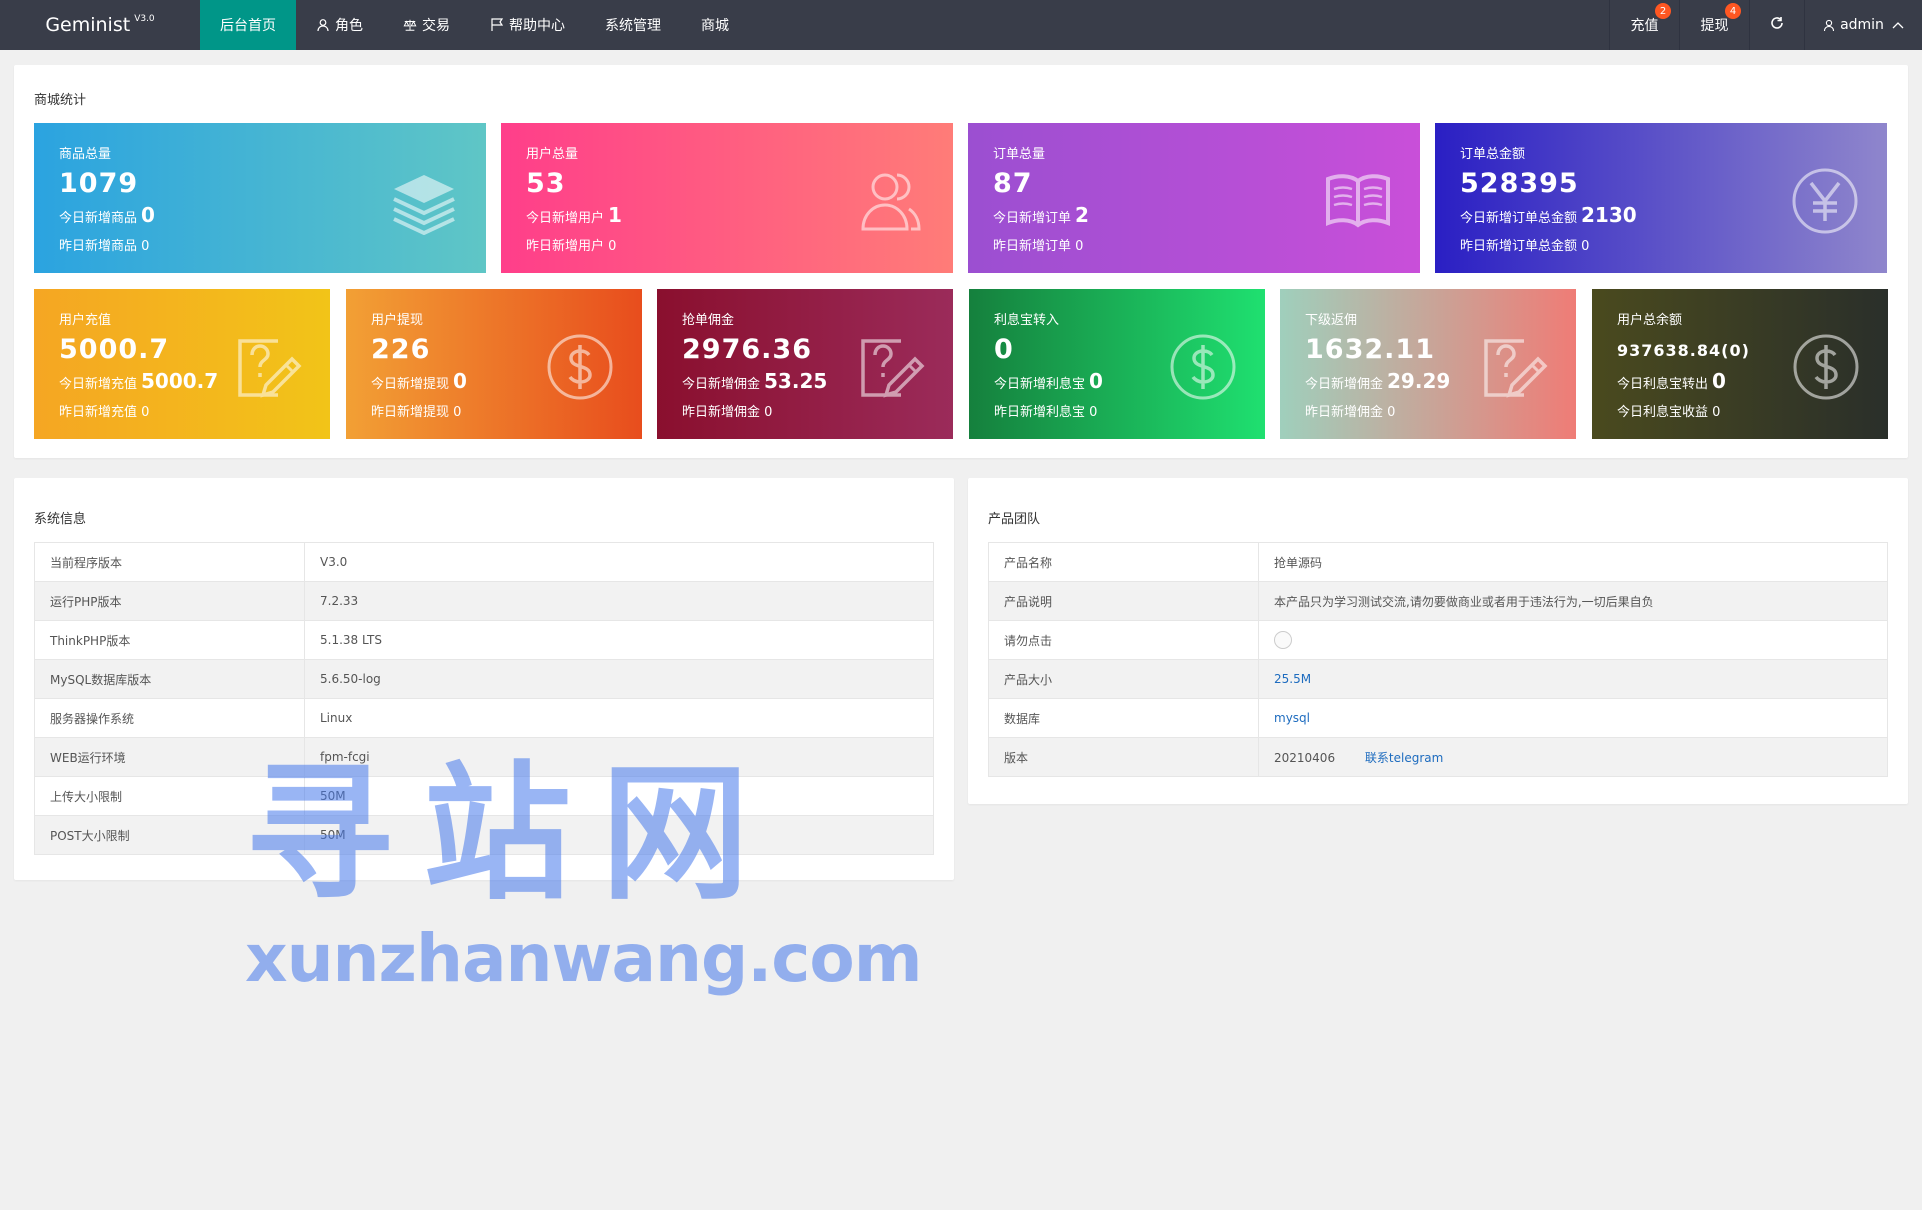 The height and width of the screenshot is (1210, 1922). What do you see at coordinates (1519, 218) in the screenshot?
I see `stat-today-label: 今日新增订单总金额` at bounding box center [1519, 218].